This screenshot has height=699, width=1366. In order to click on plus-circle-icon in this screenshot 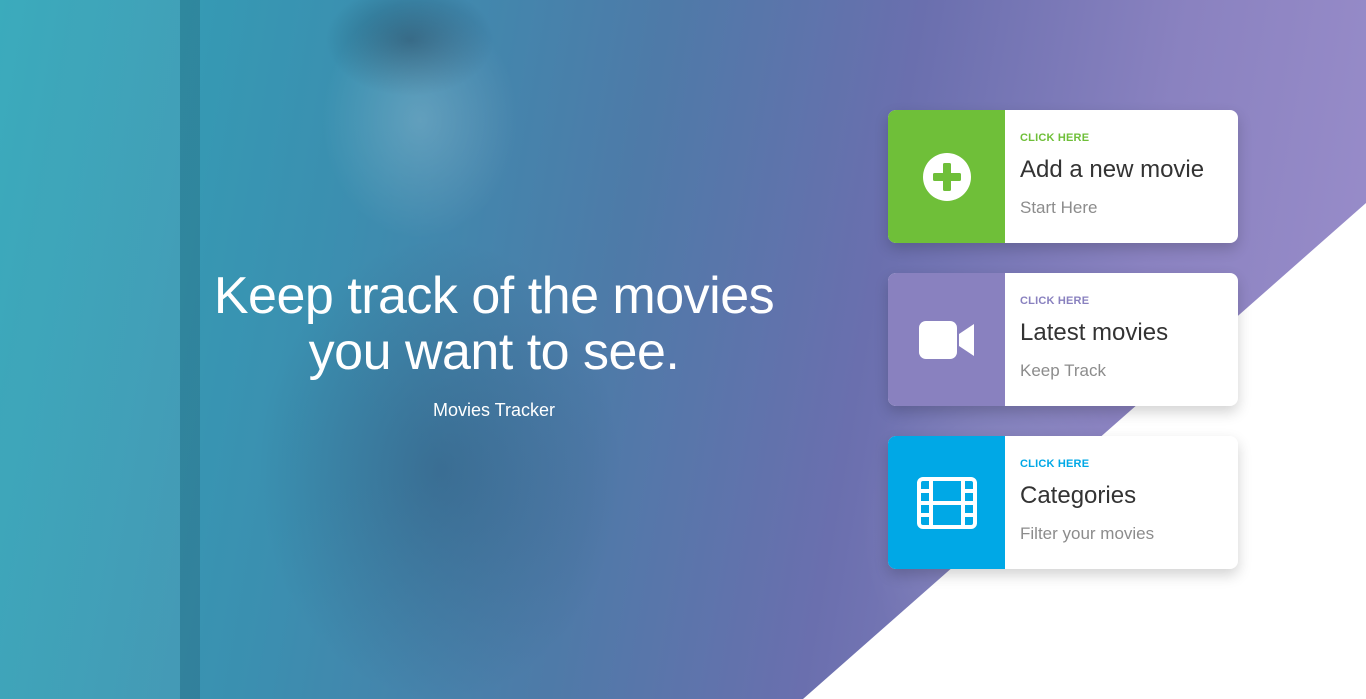, I will do `click(946, 176)`.